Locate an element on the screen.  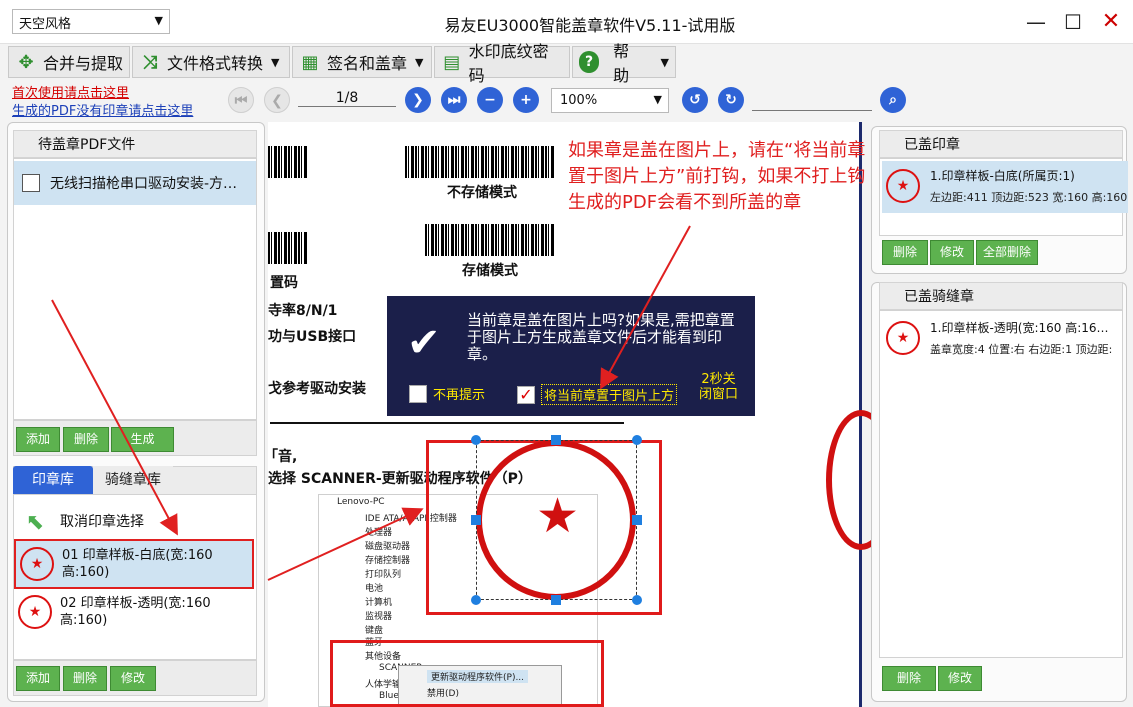
stamp-item-2: ★ 02 印章样板-透明(宽:160 高:160) is located at coordinates (136, 612).